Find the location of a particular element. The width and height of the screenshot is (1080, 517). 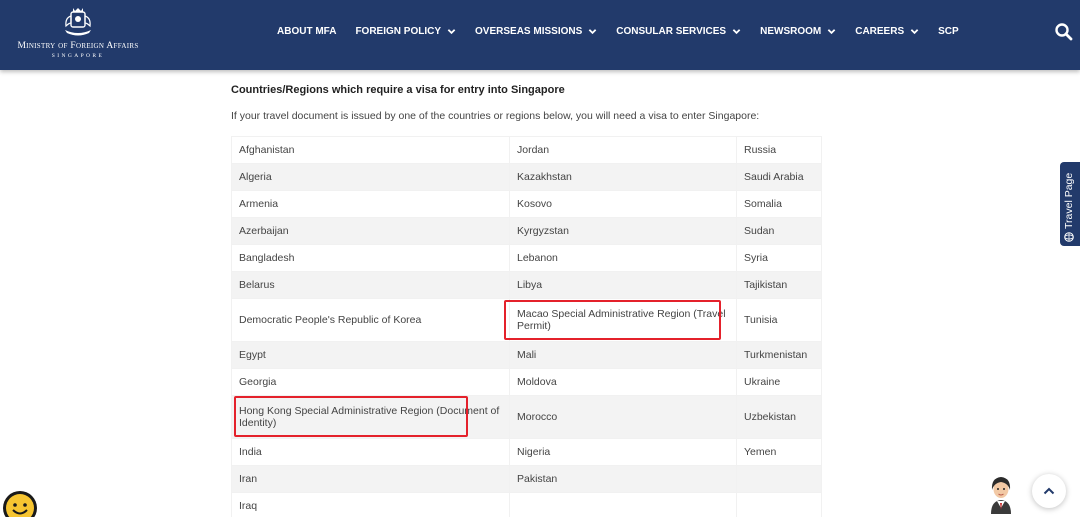

country-cell: Somalia is located at coordinates (779, 204).